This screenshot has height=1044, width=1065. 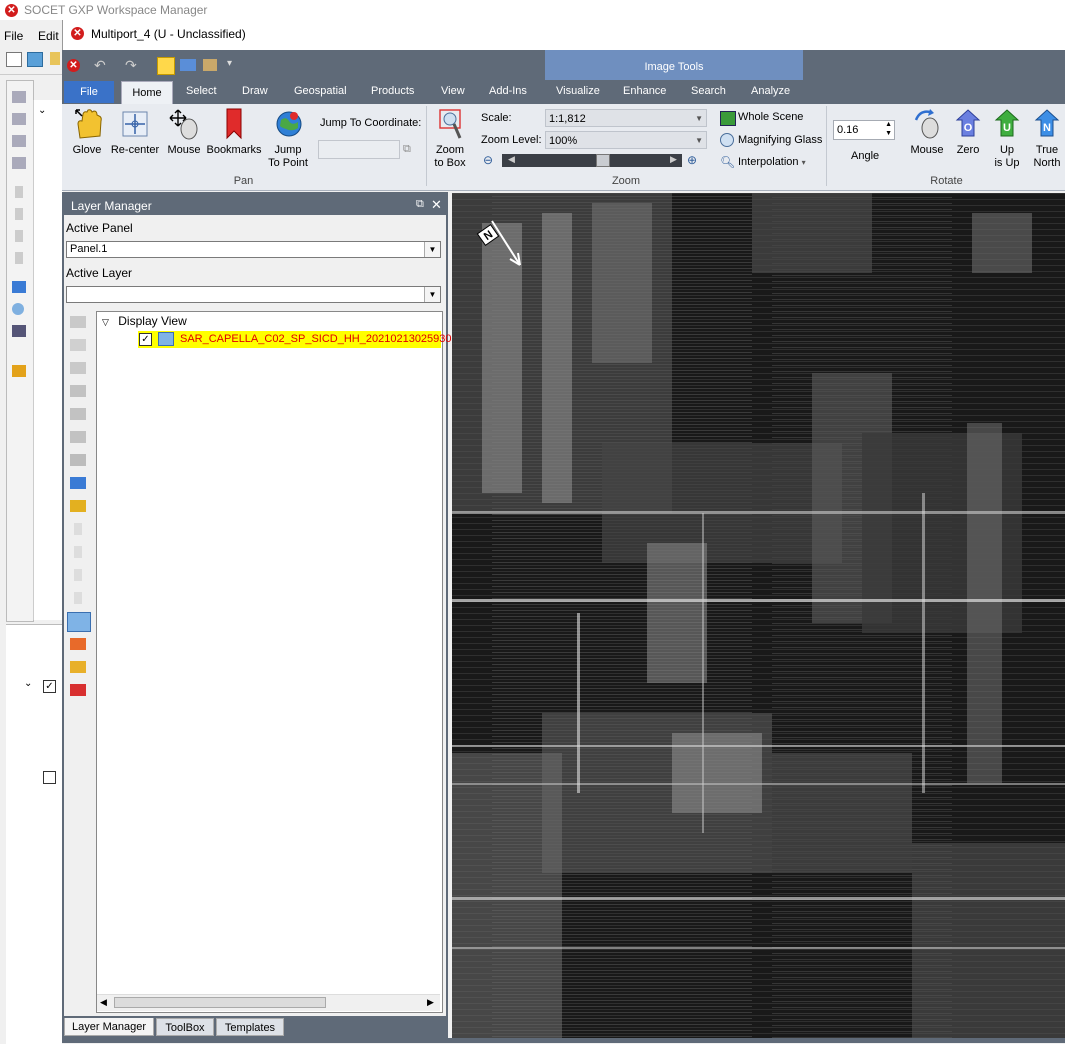 I want to click on redo-icon: ↷, so click(x=131, y=65).